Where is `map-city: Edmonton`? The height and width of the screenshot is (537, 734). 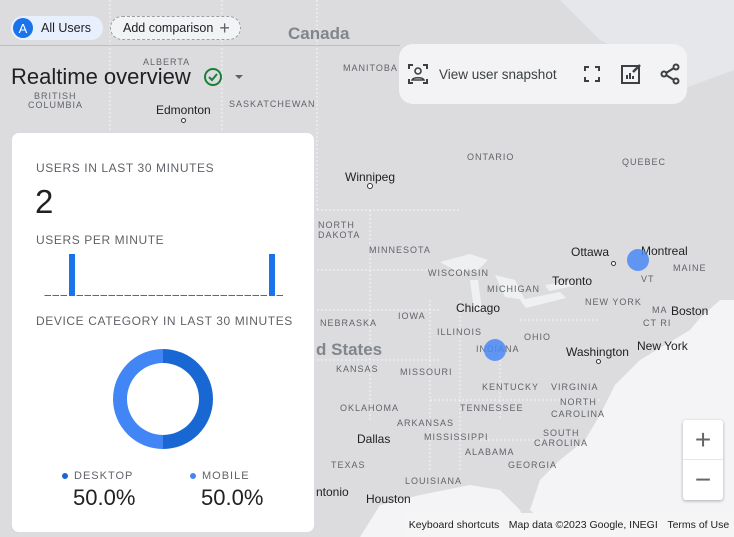 map-city: Edmonton is located at coordinates (183, 110).